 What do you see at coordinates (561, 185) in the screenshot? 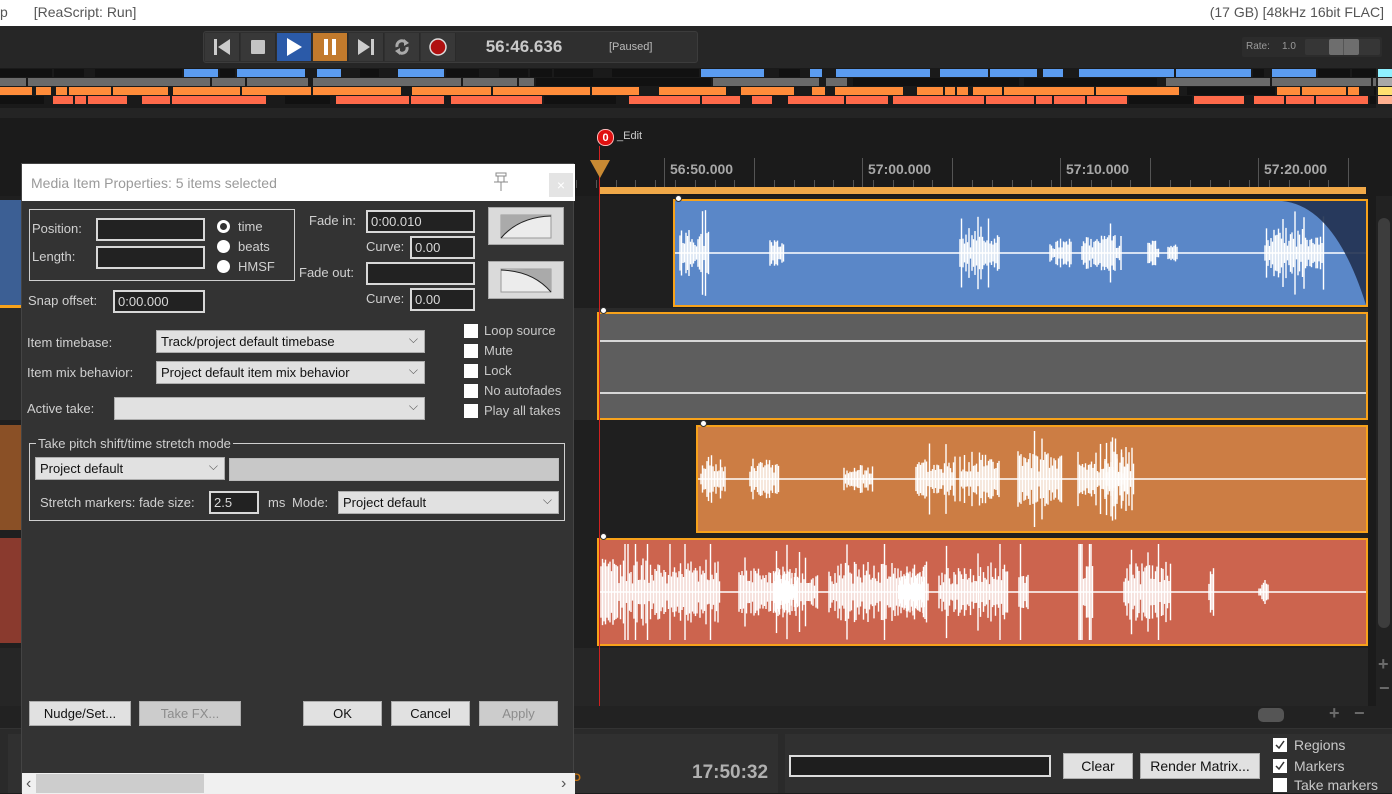
I see `close-button: ×` at bounding box center [561, 185].